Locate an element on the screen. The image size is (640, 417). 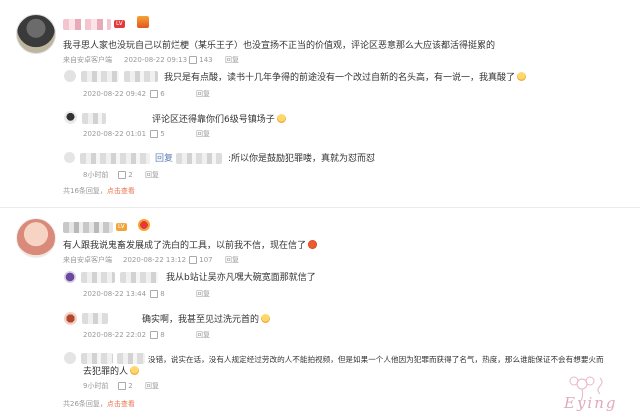
reply-time: 2020-08-22 09:42 is located at coordinates (115, 94).